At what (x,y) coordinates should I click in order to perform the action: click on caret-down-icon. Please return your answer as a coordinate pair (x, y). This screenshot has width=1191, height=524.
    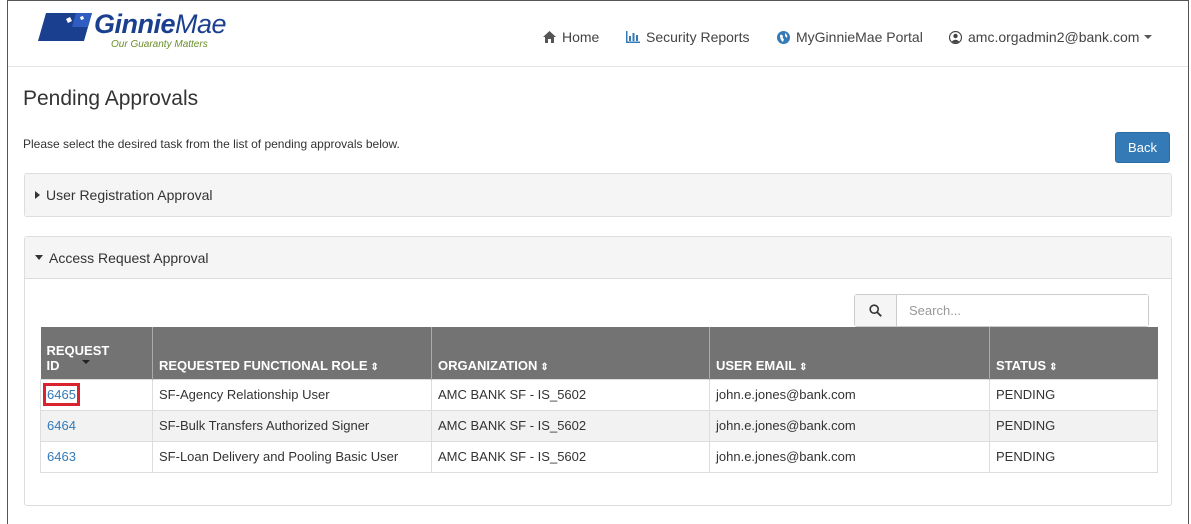
    Looking at the image, I should click on (39, 257).